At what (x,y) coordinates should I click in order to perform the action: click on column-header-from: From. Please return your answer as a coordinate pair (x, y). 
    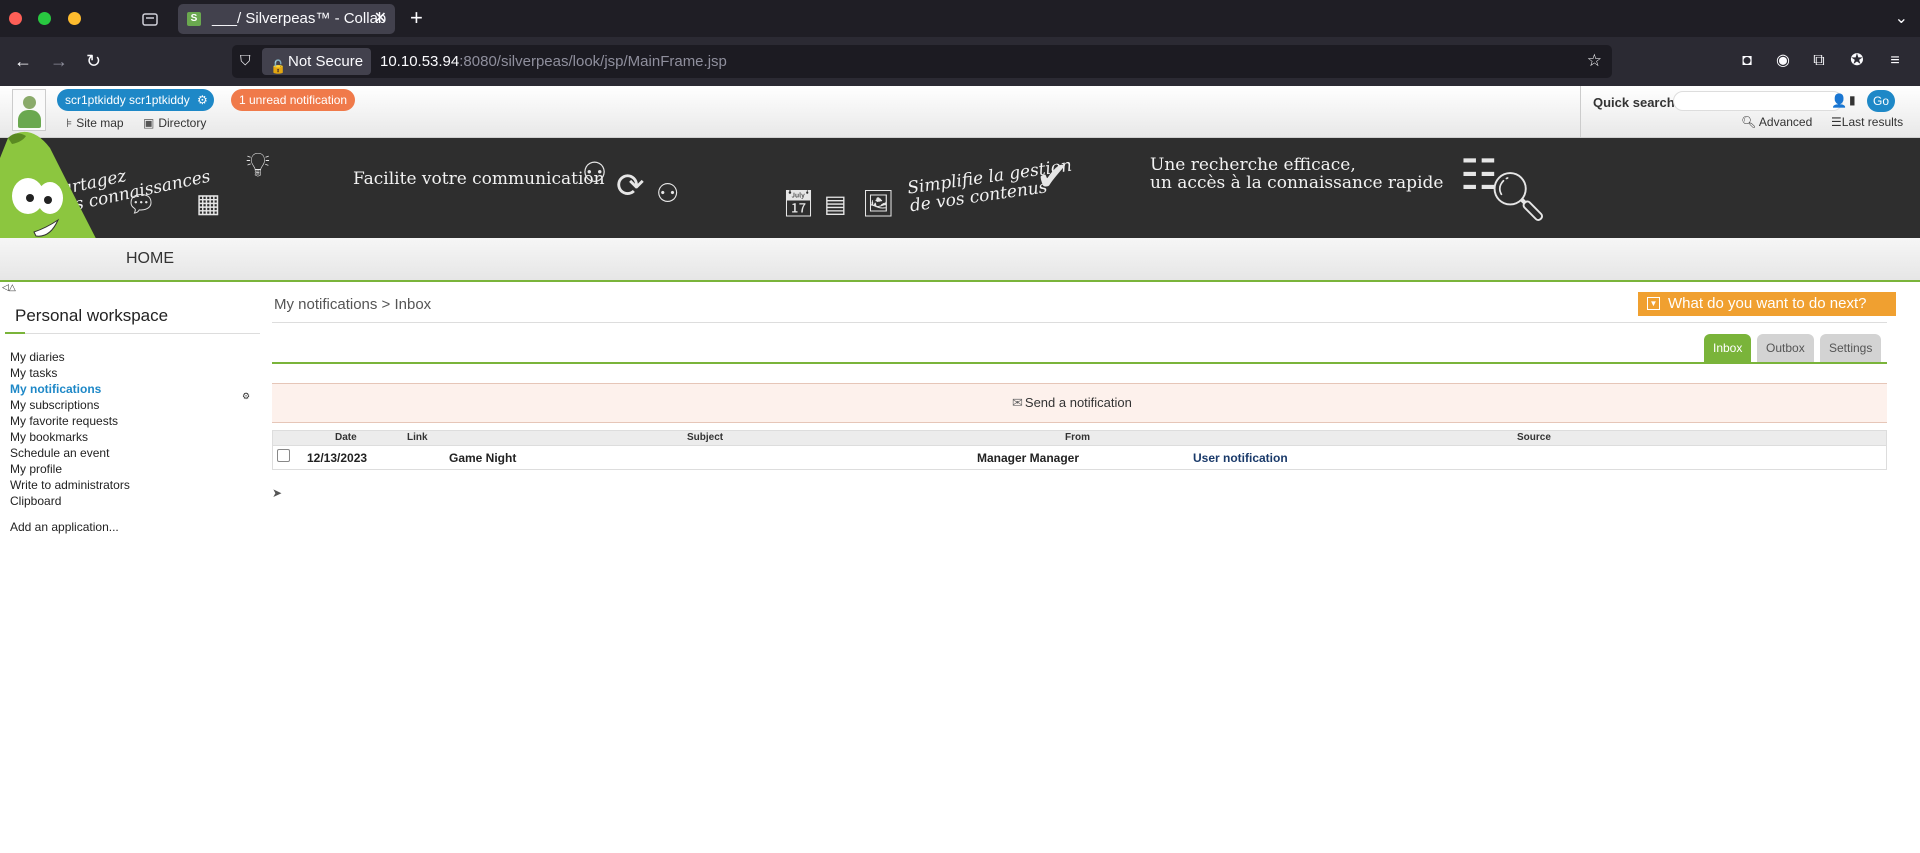
    Looking at the image, I should click on (1077, 437).